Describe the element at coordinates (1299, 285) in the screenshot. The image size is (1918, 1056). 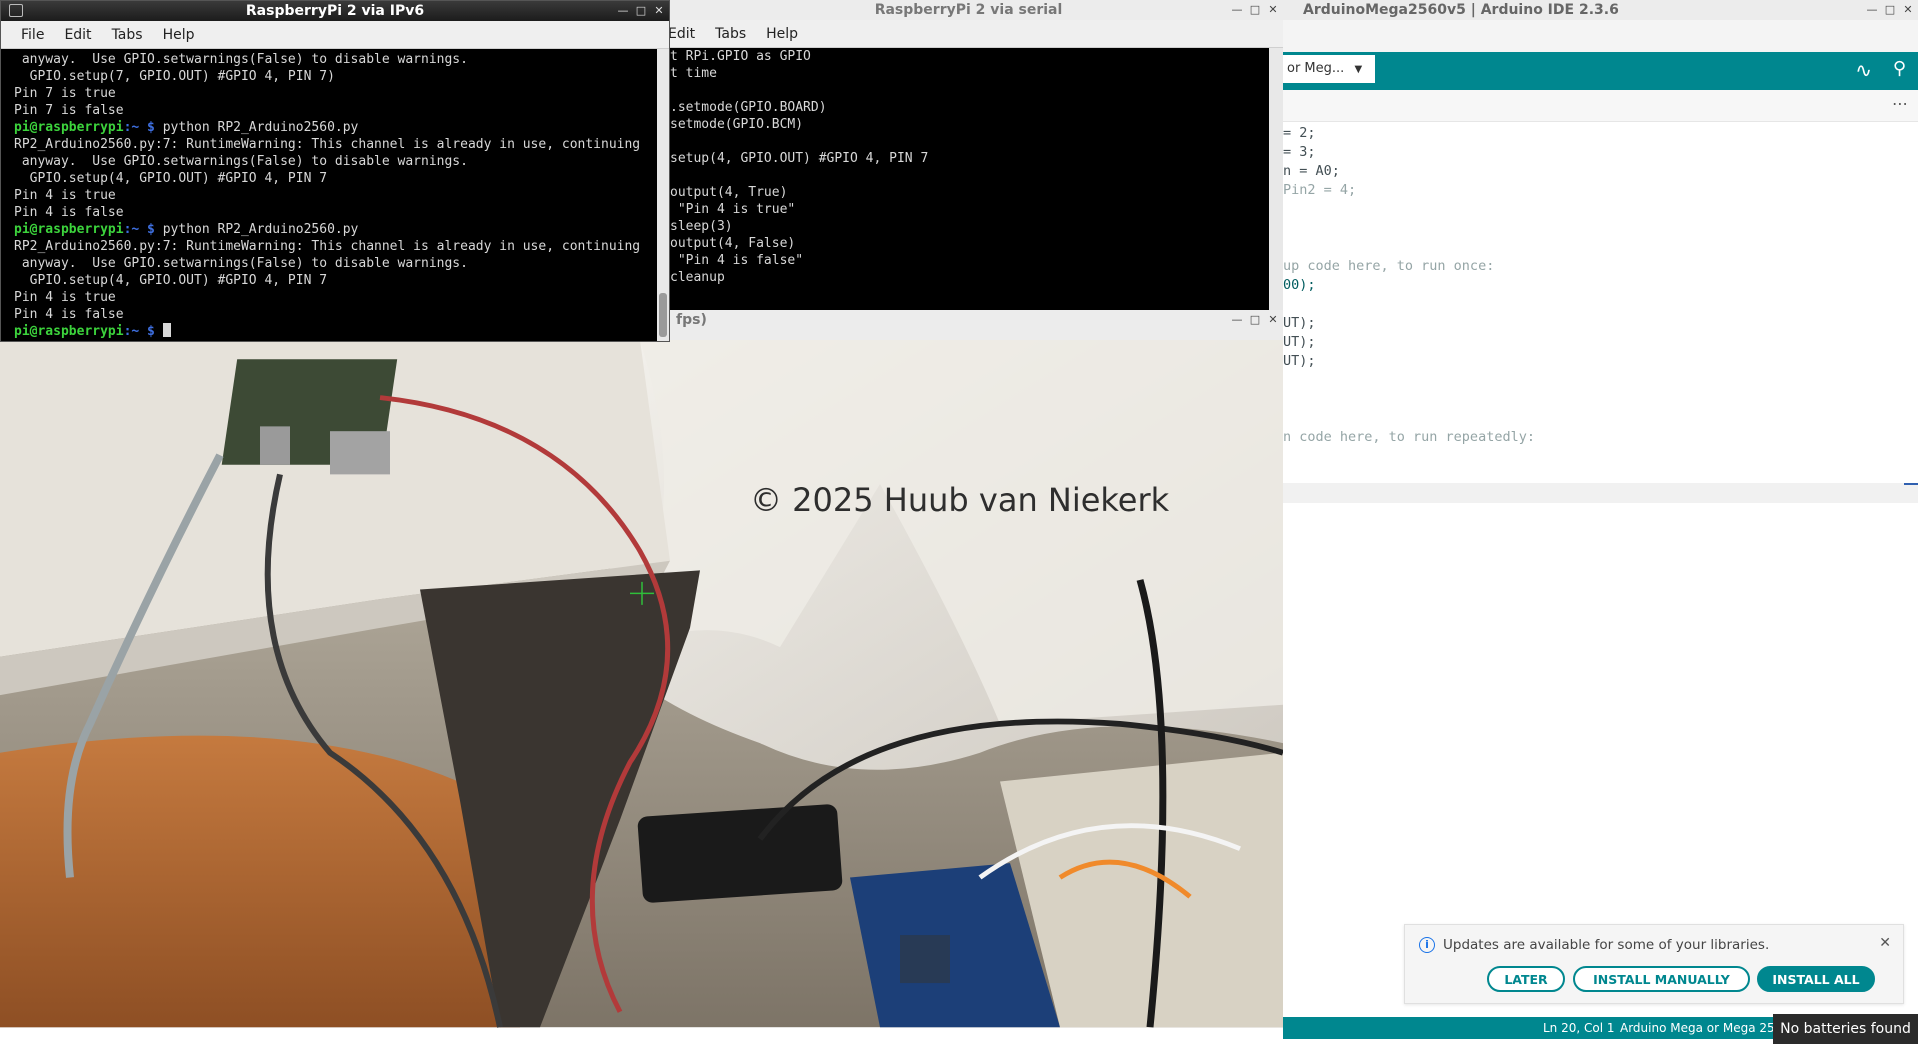
I see `code-line: 00);` at that location.